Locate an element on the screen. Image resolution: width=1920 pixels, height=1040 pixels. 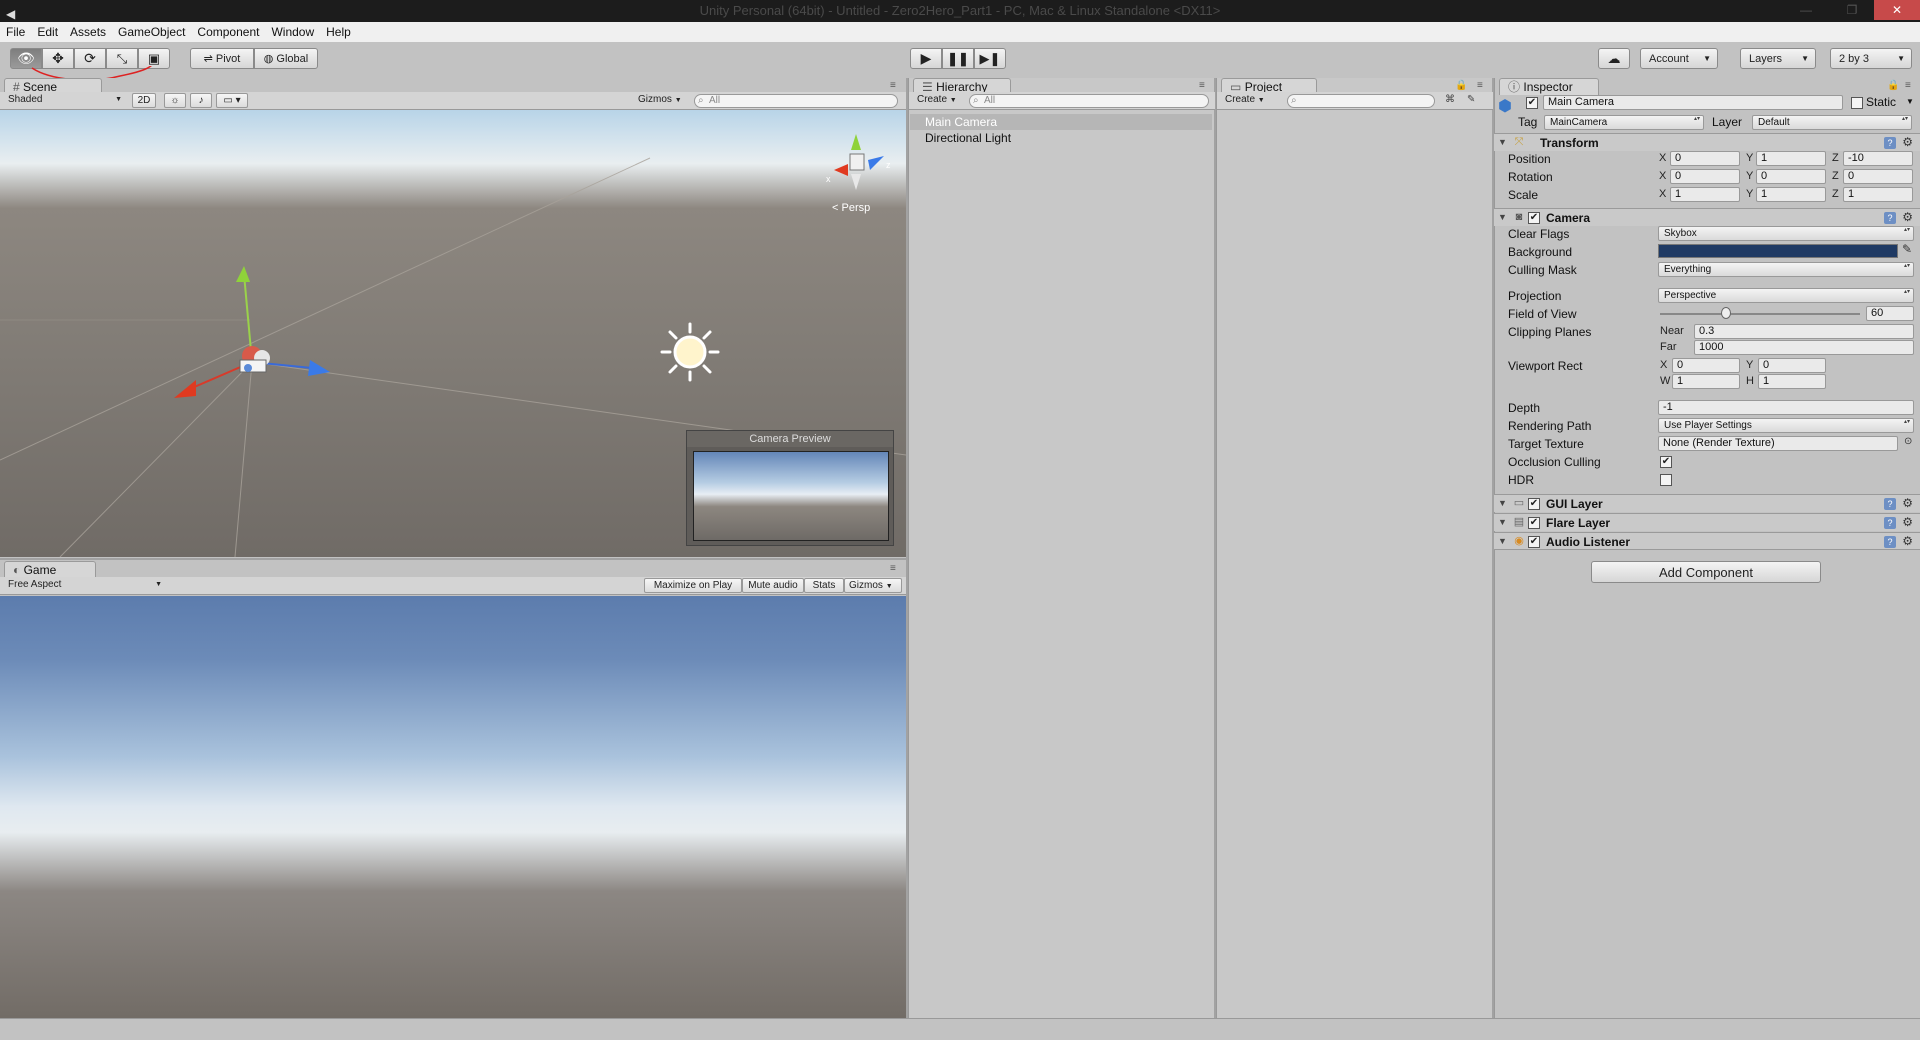
far-field: 1000 is located at coordinates (1804, 347).